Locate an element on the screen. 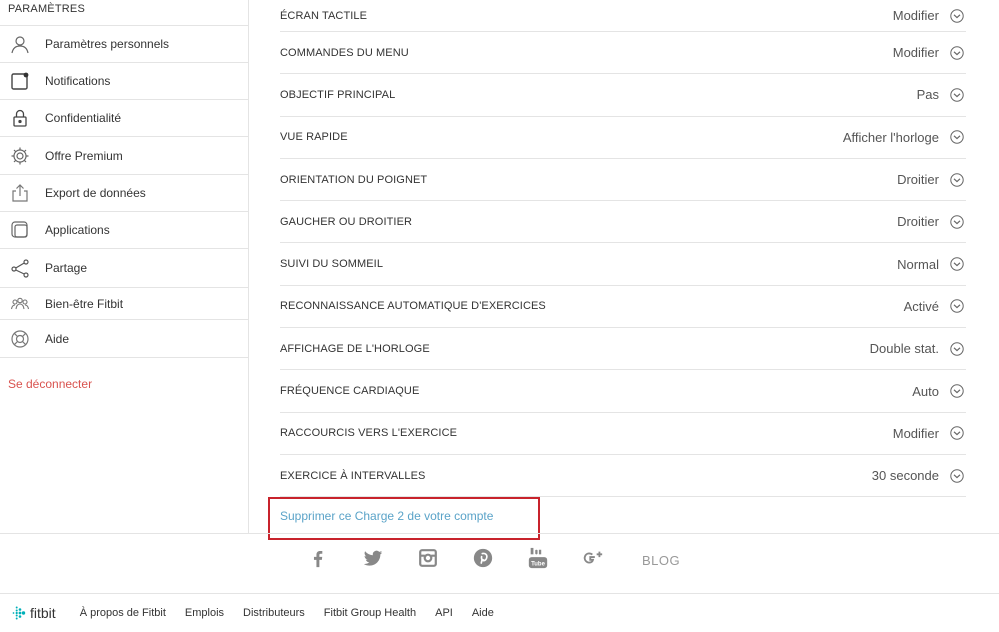  share-icon is located at coordinates (20, 268).